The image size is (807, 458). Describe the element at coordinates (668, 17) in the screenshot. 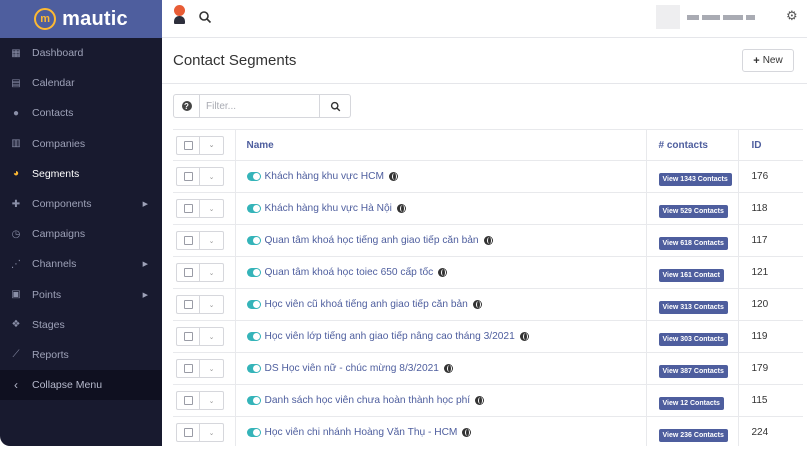

I see `user-avatar` at that location.